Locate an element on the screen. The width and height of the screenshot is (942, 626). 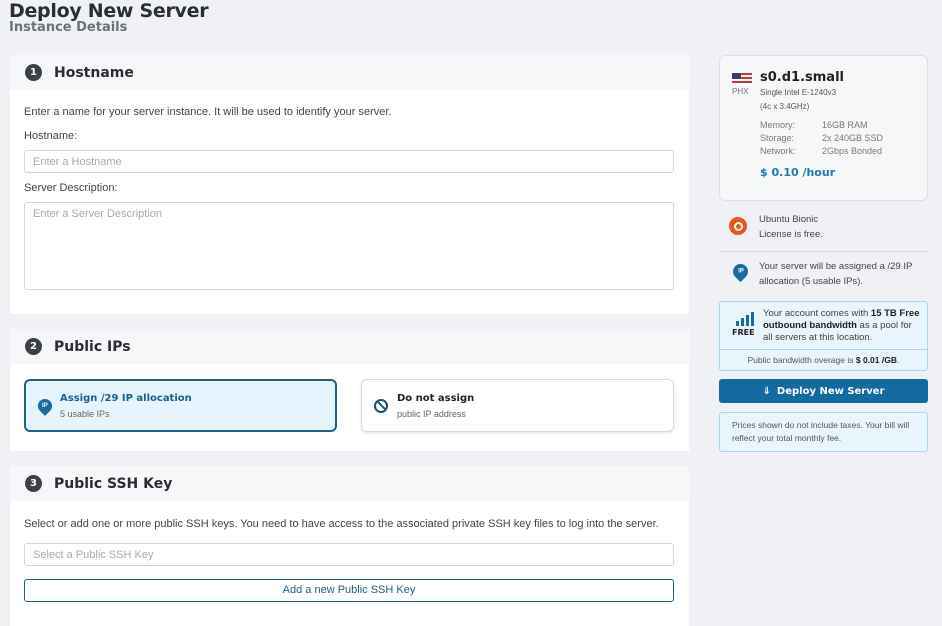
option-title: Assign /29 IP allocation is located at coordinates (126, 398).